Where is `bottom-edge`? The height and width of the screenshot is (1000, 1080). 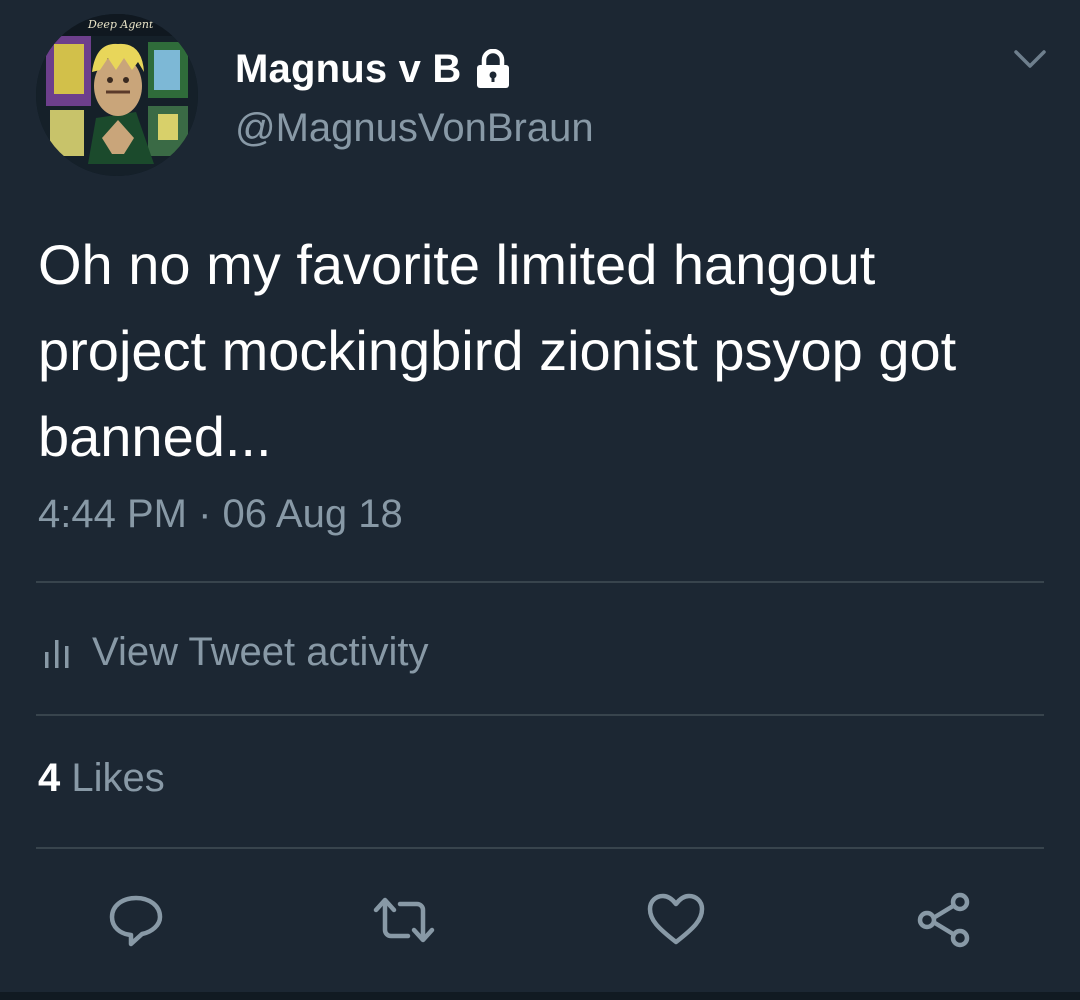 bottom-edge is located at coordinates (540, 996).